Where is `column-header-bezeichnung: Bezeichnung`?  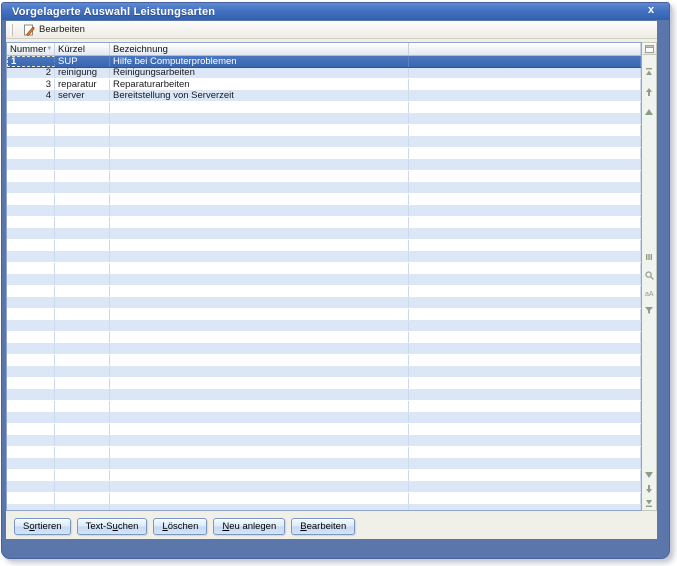
column-header-bezeichnung: Bezeichnung is located at coordinates (259, 49).